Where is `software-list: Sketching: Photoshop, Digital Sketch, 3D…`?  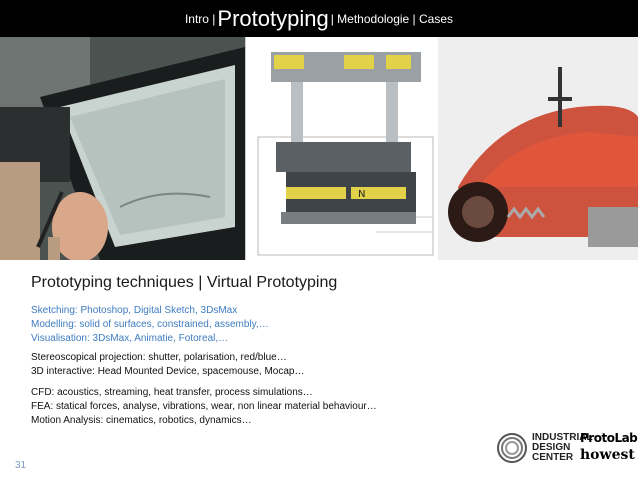
software-list: Sketching: Photoshop, Digital Sketch, 3D… is located at coordinates (150, 325).